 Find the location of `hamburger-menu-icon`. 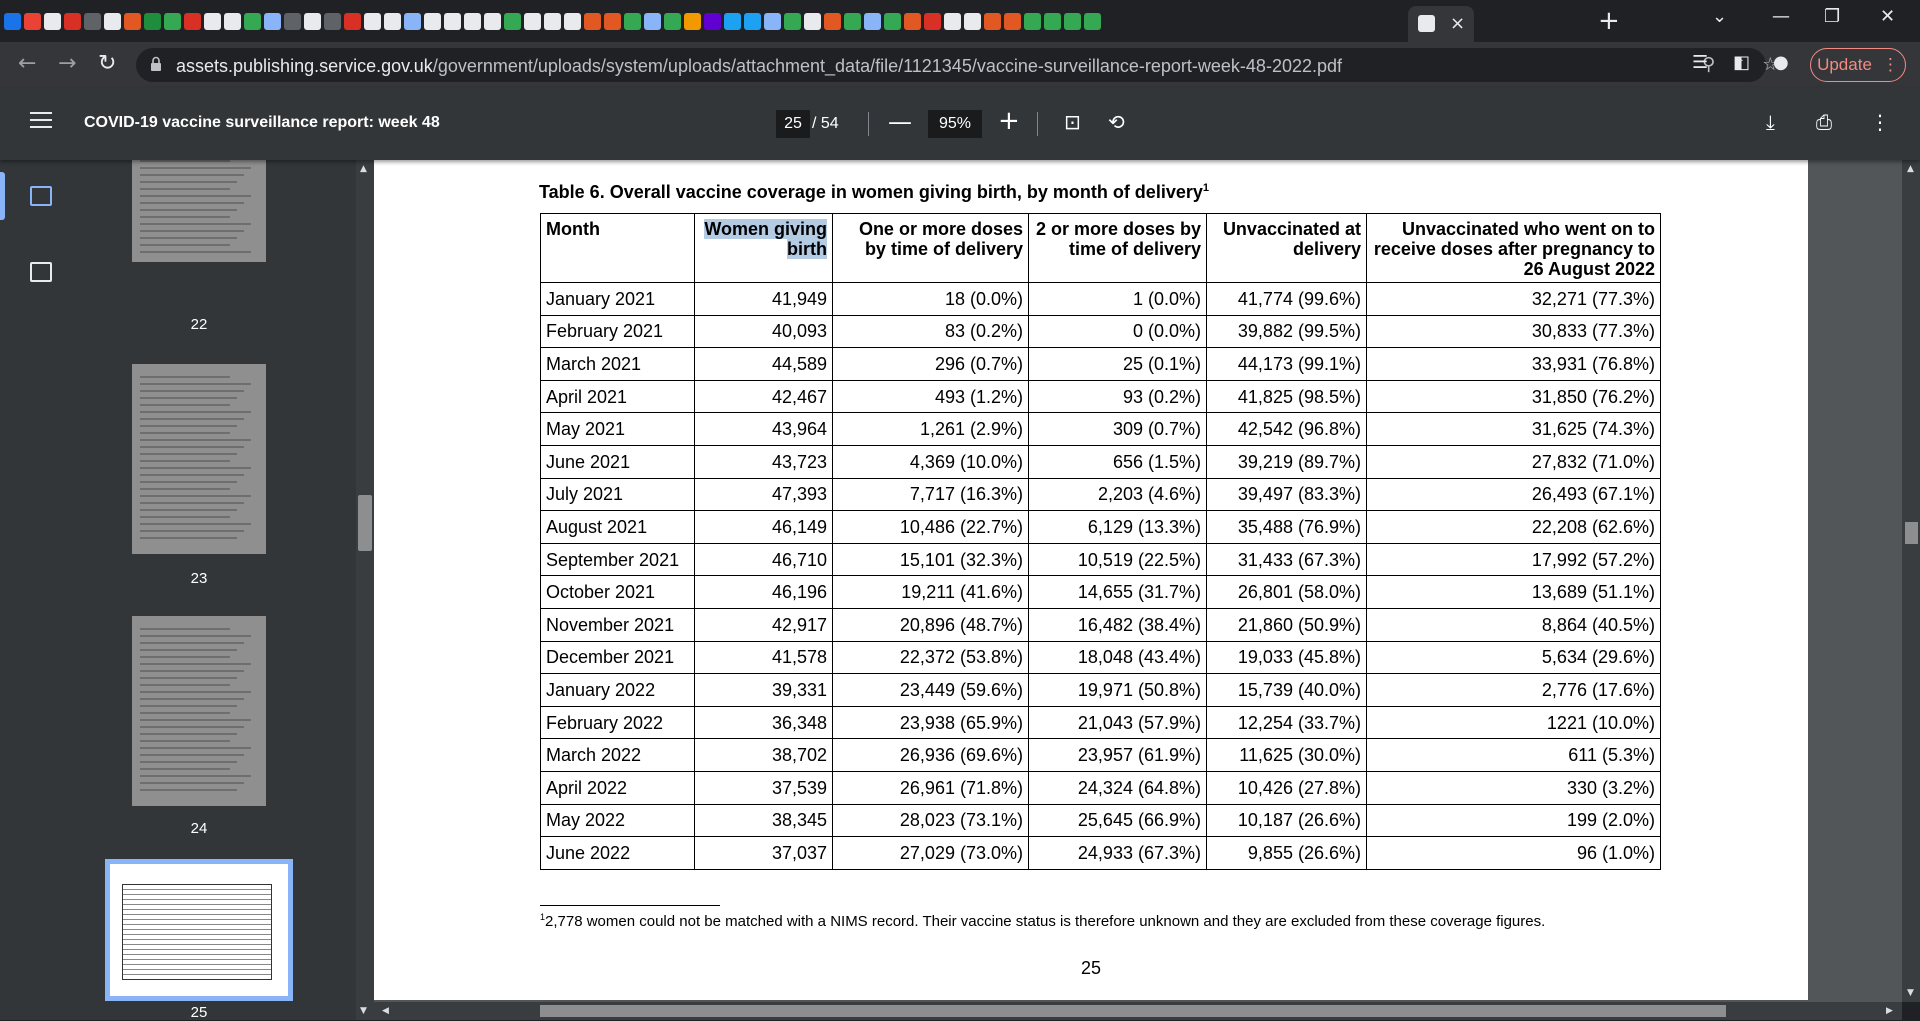

hamburger-menu-icon is located at coordinates (41, 121).